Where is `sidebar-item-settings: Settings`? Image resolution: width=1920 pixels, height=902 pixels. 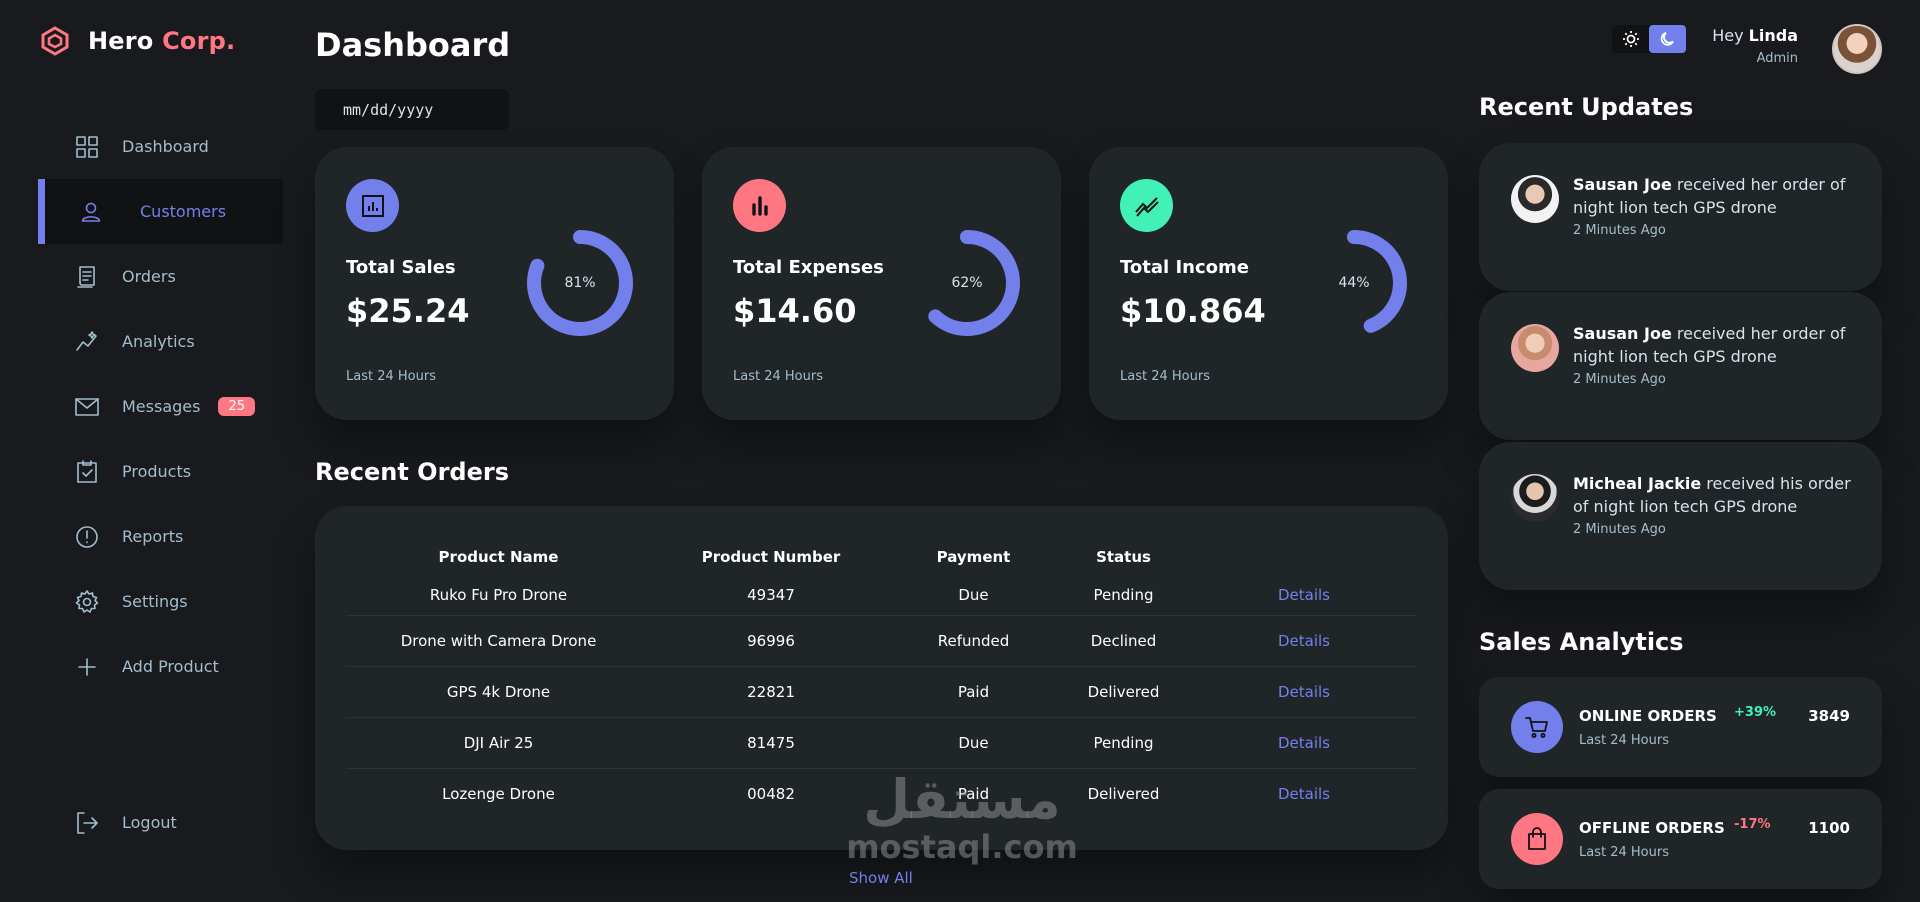
sidebar-item-settings: Settings is located at coordinates (160, 601).